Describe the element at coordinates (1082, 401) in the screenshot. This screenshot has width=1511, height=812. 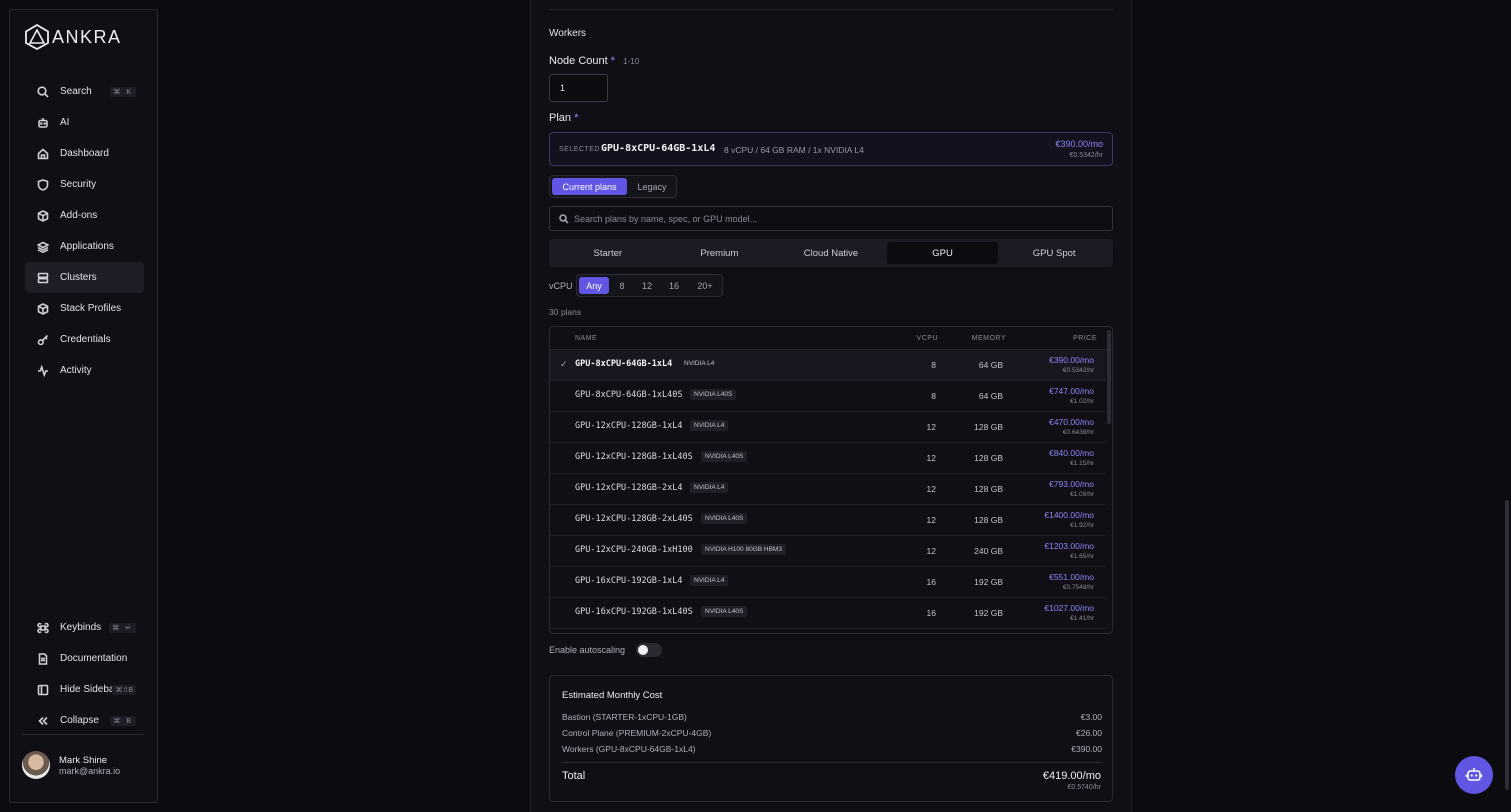
I see `plan-hourly: €1.02/hr` at that location.